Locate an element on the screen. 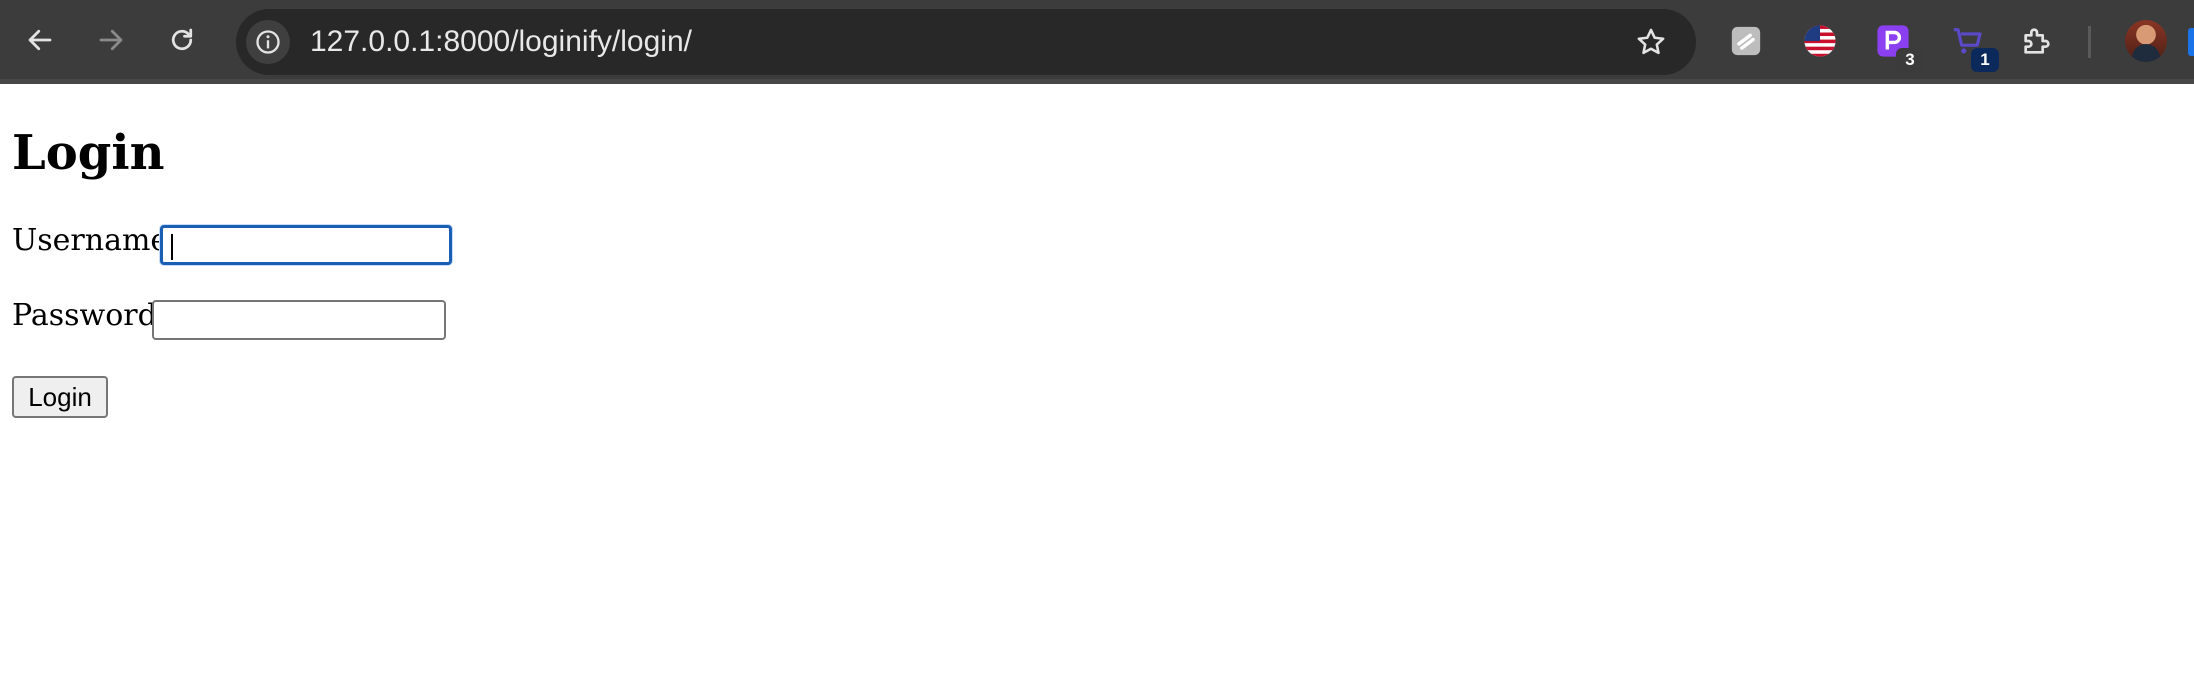 The image size is (2194, 694). username-label: Username: is located at coordinates (95, 240).